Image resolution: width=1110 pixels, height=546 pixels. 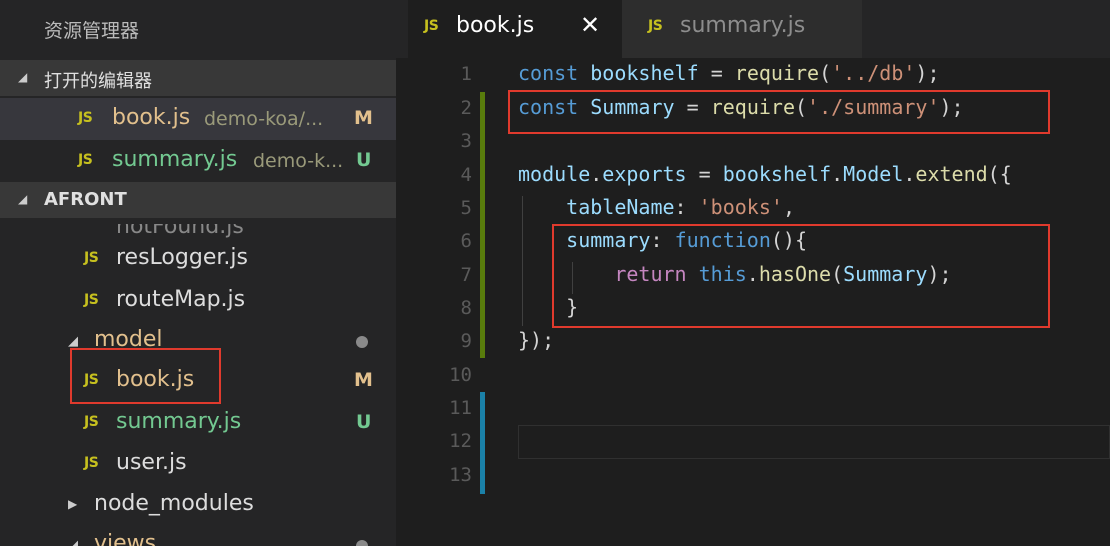 I want to click on line-number: 9, so click(x=466, y=341).